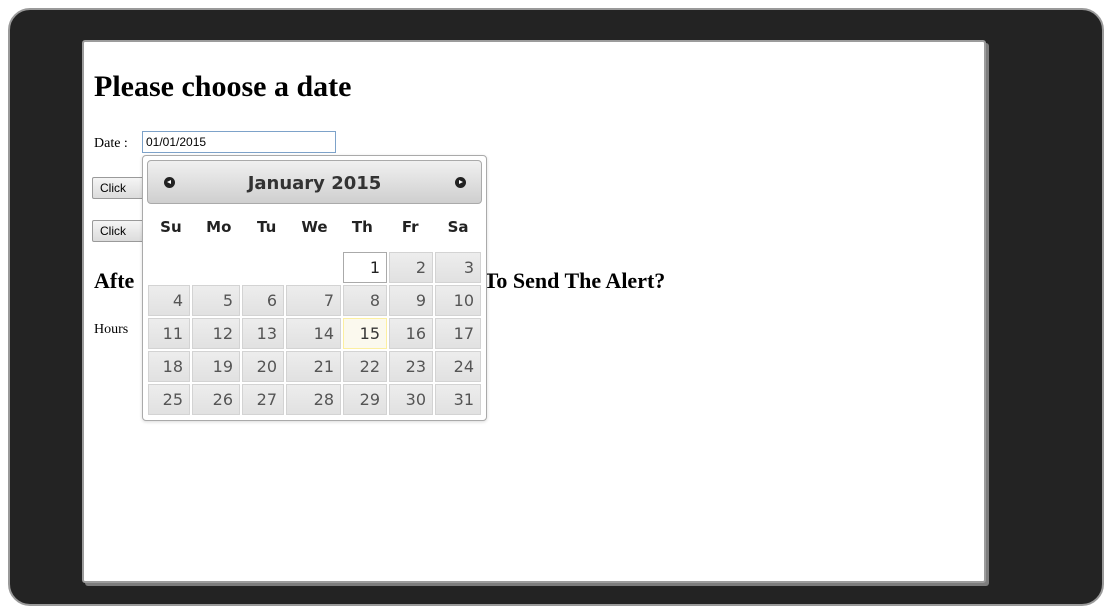 Image resolution: width=1111 pixels, height=614 pixels. I want to click on day-cell: 14, so click(313, 333).